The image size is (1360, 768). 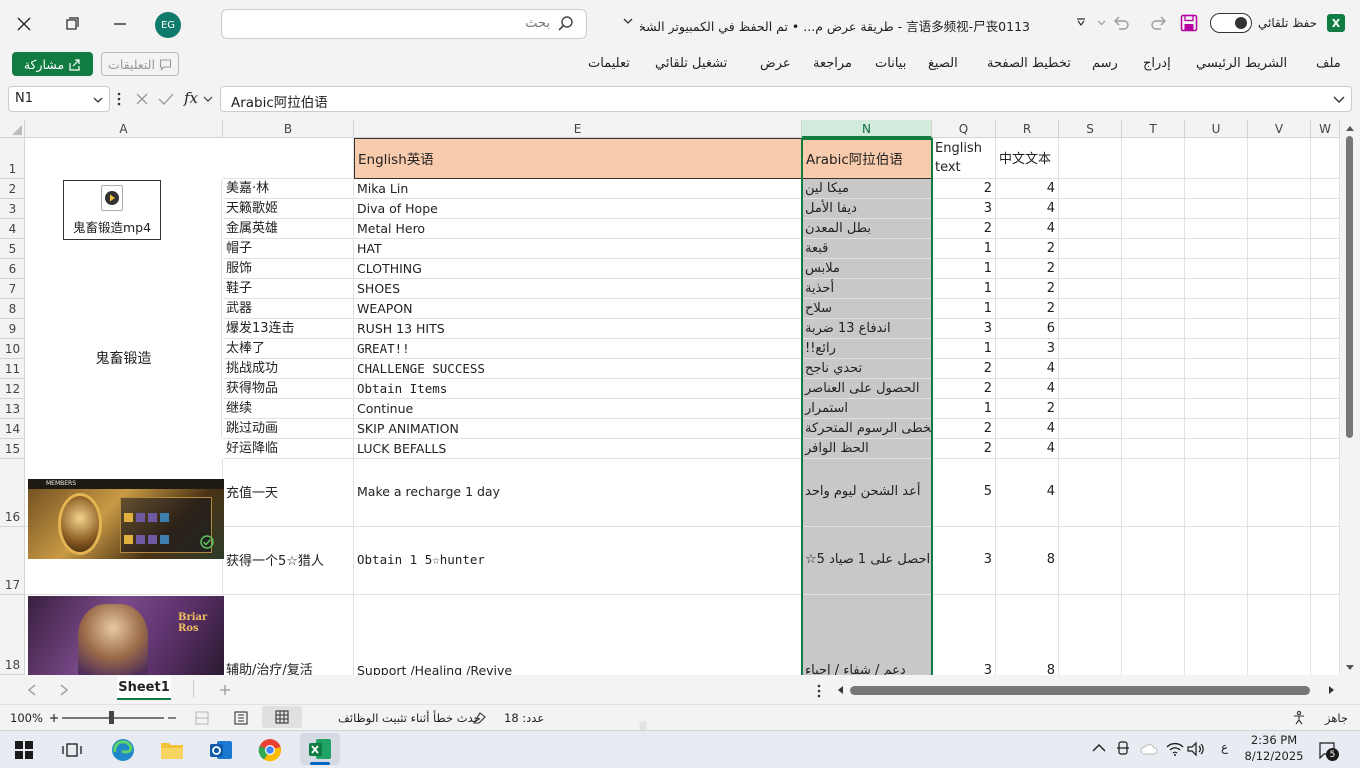 What do you see at coordinates (400, 23) in the screenshot?
I see `search-input` at bounding box center [400, 23].